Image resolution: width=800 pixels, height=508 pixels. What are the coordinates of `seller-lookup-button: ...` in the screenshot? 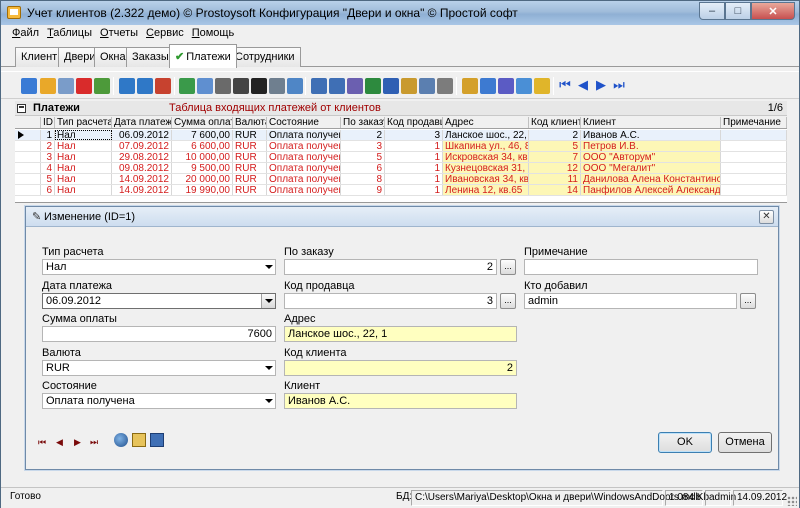 It's located at (508, 301).